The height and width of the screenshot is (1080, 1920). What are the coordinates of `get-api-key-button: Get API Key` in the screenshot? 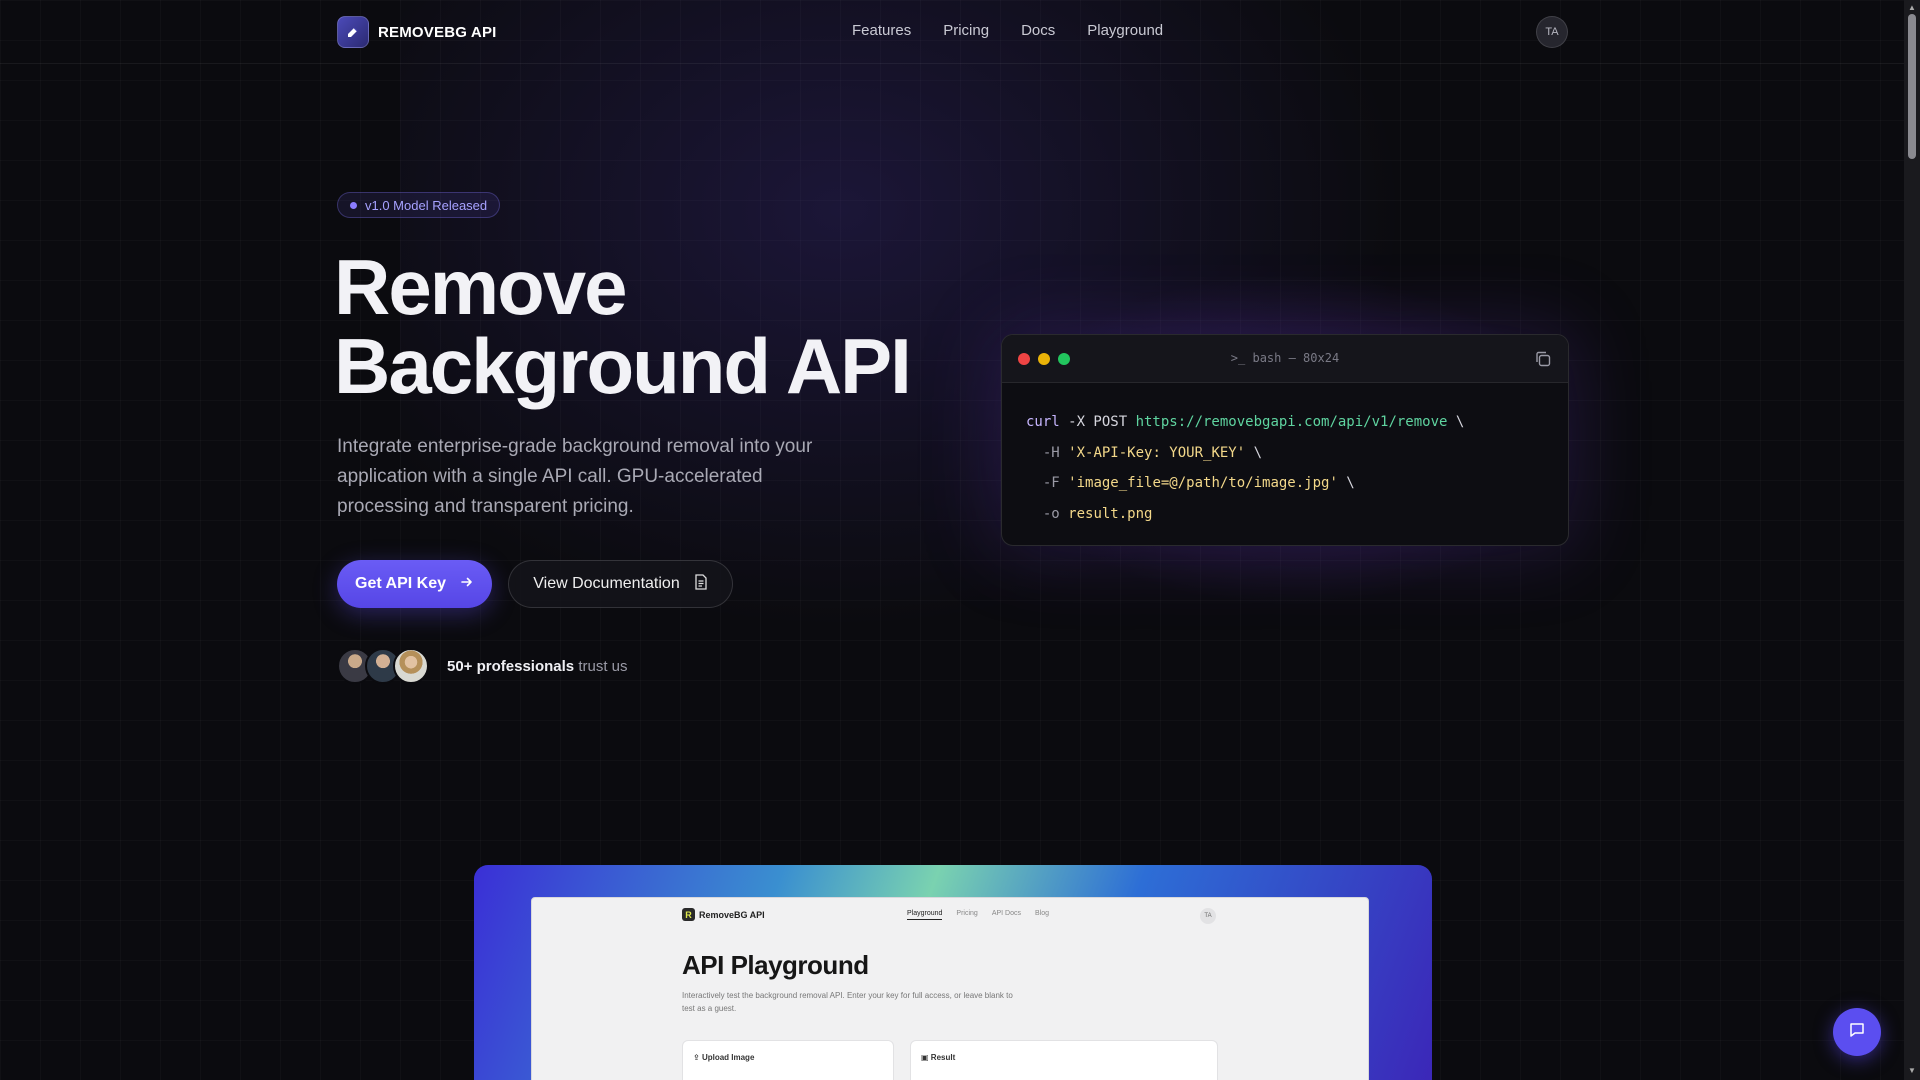 It's located at (414, 584).